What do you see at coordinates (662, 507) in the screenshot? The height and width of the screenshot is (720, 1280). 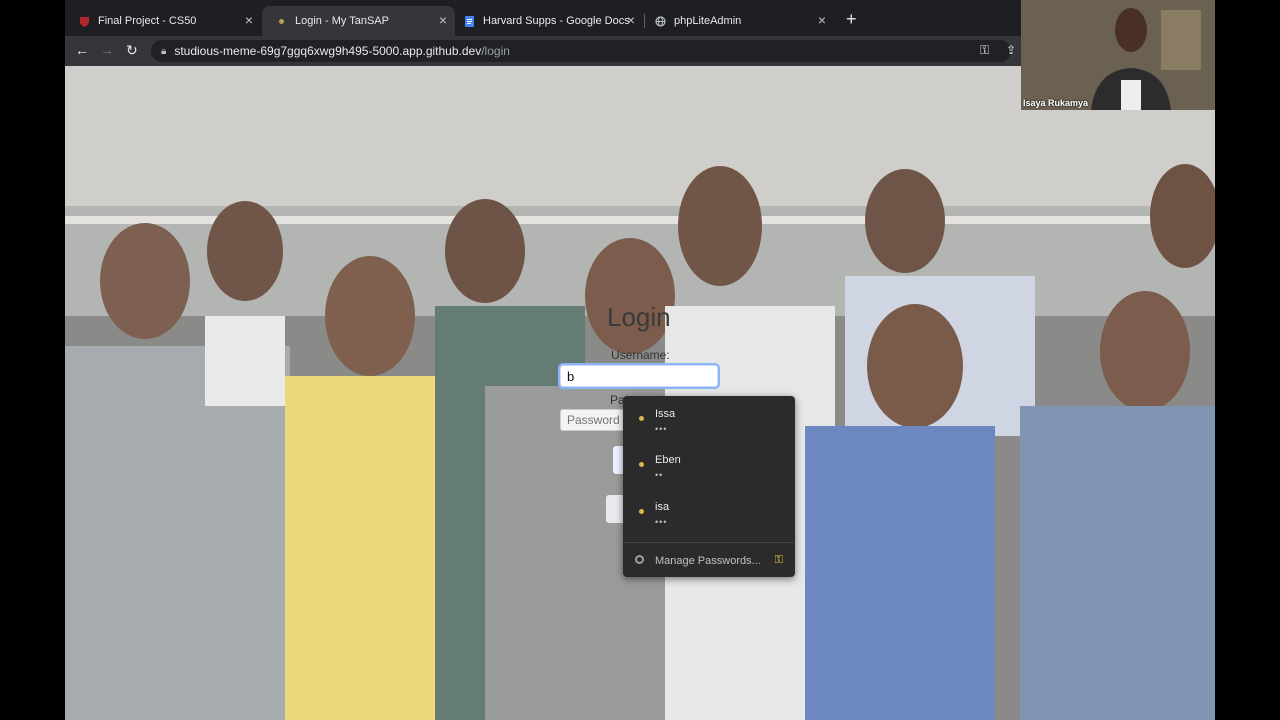 I see `credential-username: isa` at bounding box center [662, 507].